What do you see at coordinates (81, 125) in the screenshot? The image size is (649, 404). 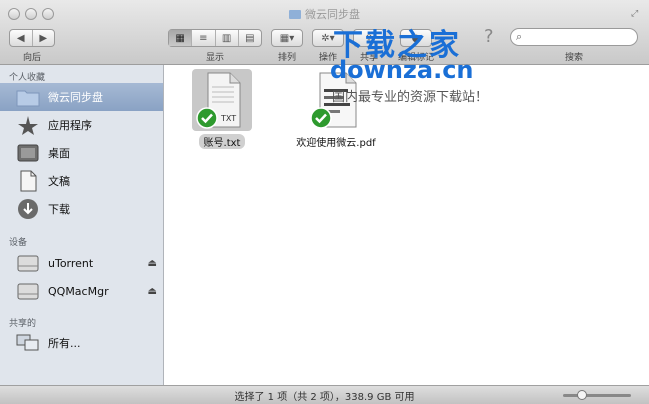 I see `sidebar-item-applications: 应用程序` at bounding box center [81, 125].